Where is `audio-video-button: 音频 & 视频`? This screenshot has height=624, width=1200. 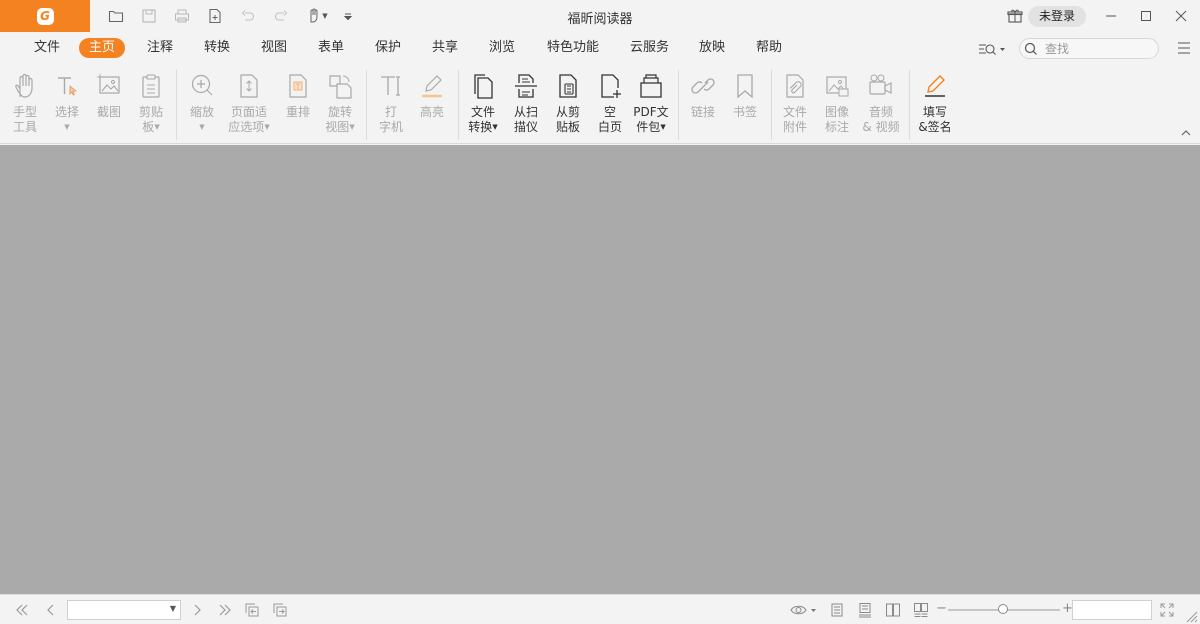
audio-video-button: 音频 & 视频 is located at coordinates (881, 103).